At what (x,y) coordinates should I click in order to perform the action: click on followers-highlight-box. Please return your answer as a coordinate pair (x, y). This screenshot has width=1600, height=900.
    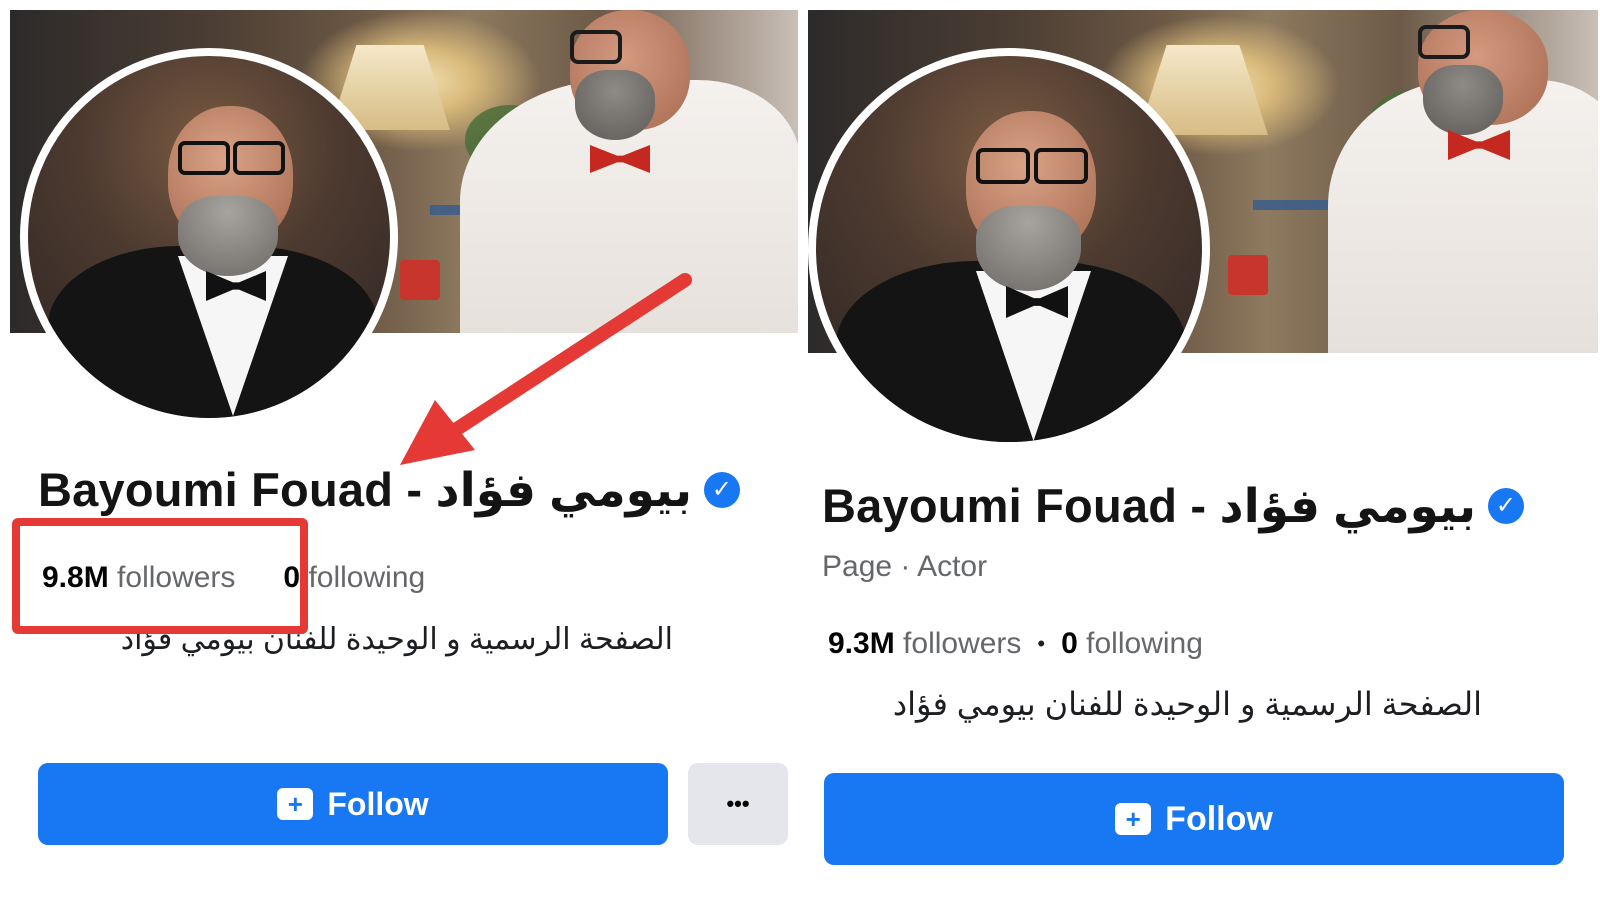
    Looking at the image, I should click on (160, 576).